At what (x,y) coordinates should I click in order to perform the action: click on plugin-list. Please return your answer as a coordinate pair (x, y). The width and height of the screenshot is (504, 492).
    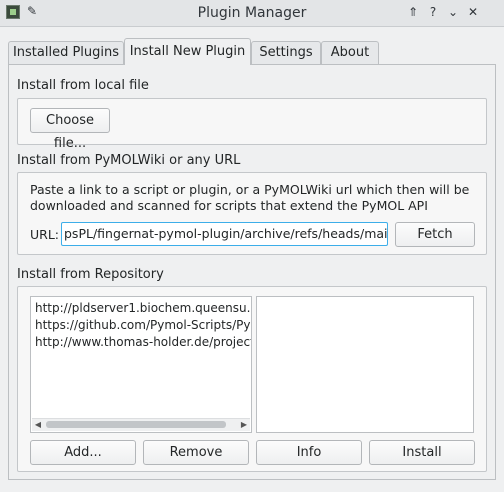
    Looking at the image, I should click on (365, 364).